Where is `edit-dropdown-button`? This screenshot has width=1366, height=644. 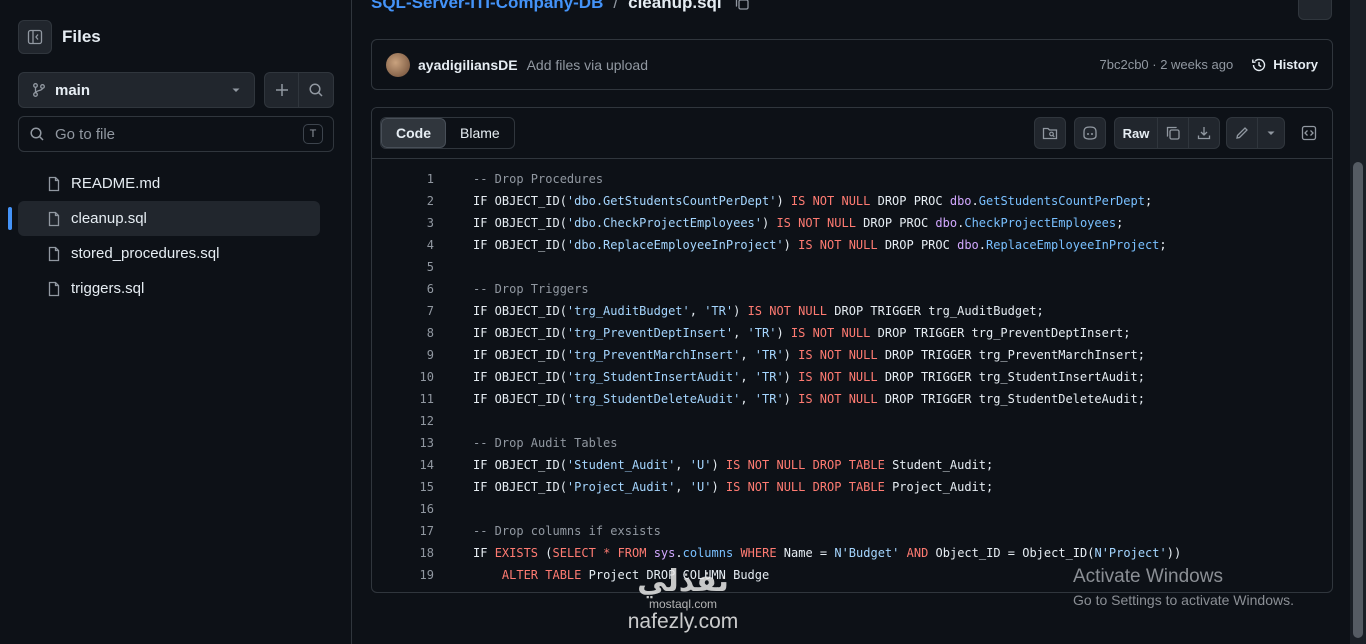 edit-dropdown-button is located at coordinates (1271, 133).